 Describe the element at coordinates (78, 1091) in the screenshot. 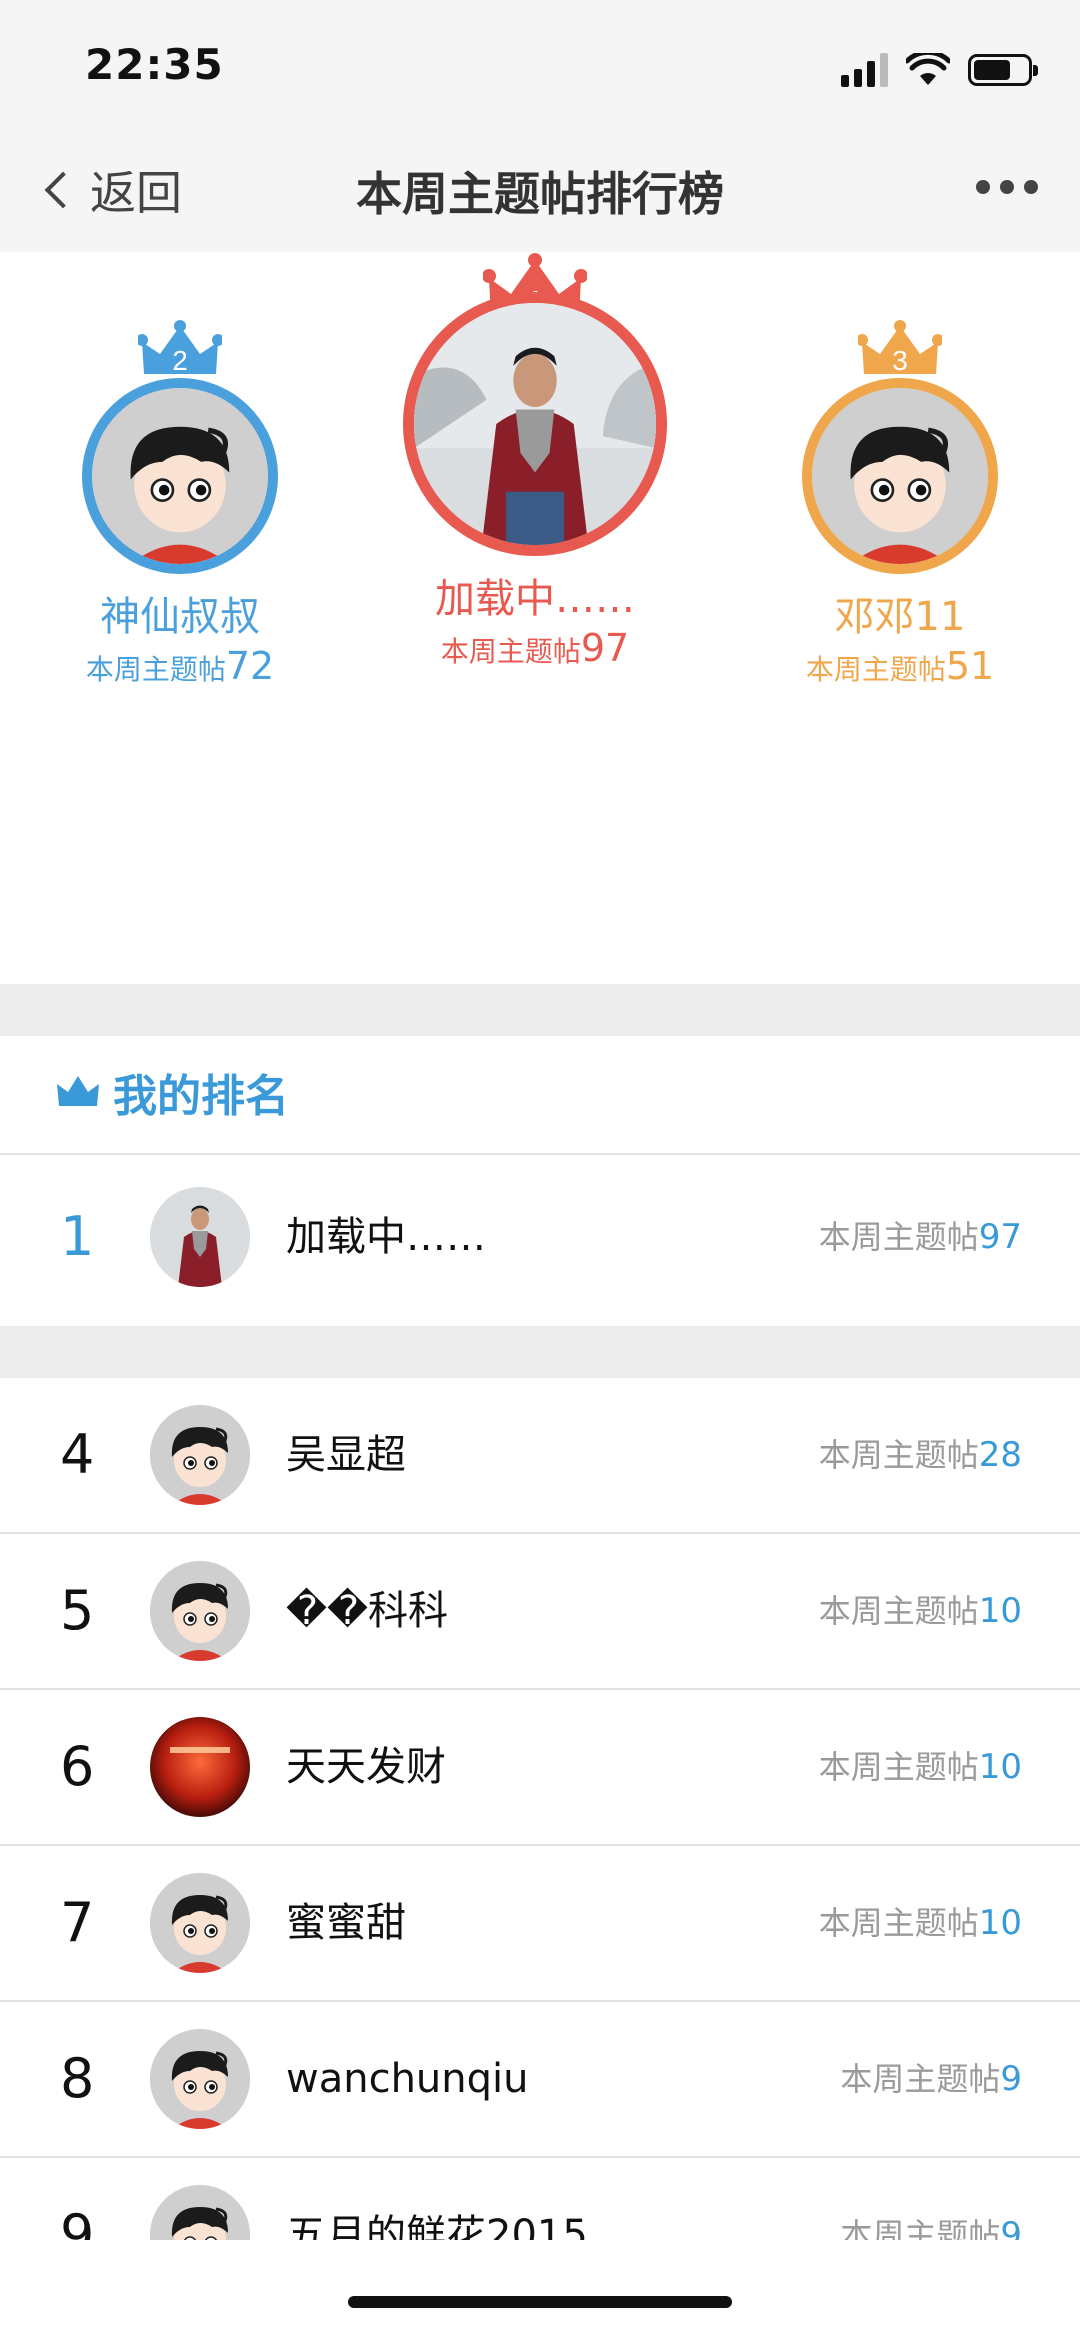

I see `crown-icon` at that location.